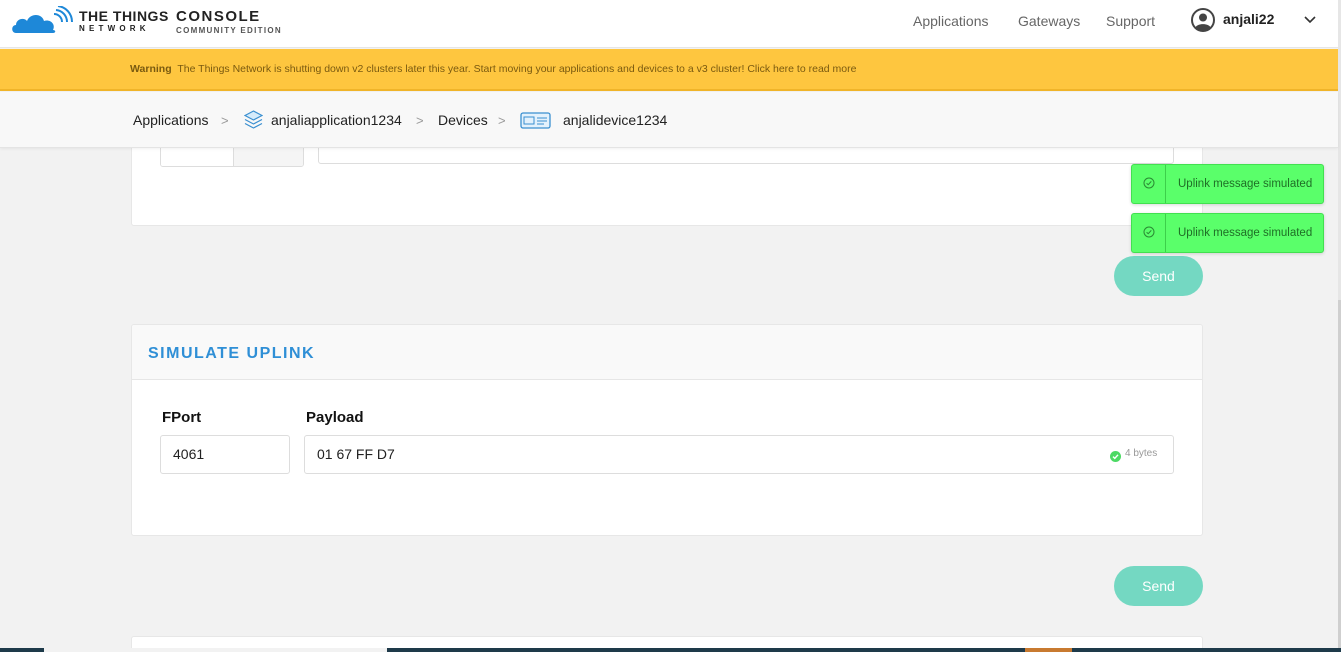 Image resolution: width=1341 pixels, height=652 pixels. I want to click on user-avatar-icon, so click(1203, 20).